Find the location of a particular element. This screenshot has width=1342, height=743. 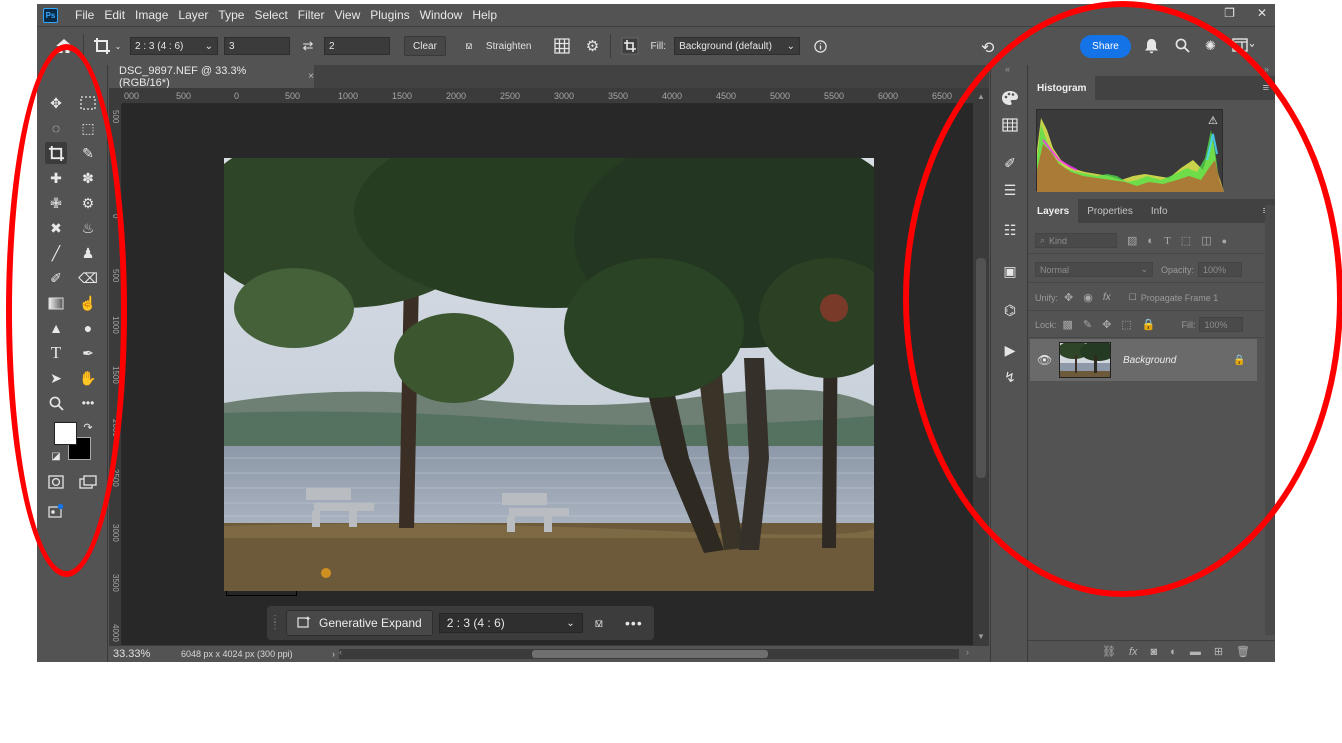

panel-menu-icon: ≡ is located at coordinates (1266, 88).